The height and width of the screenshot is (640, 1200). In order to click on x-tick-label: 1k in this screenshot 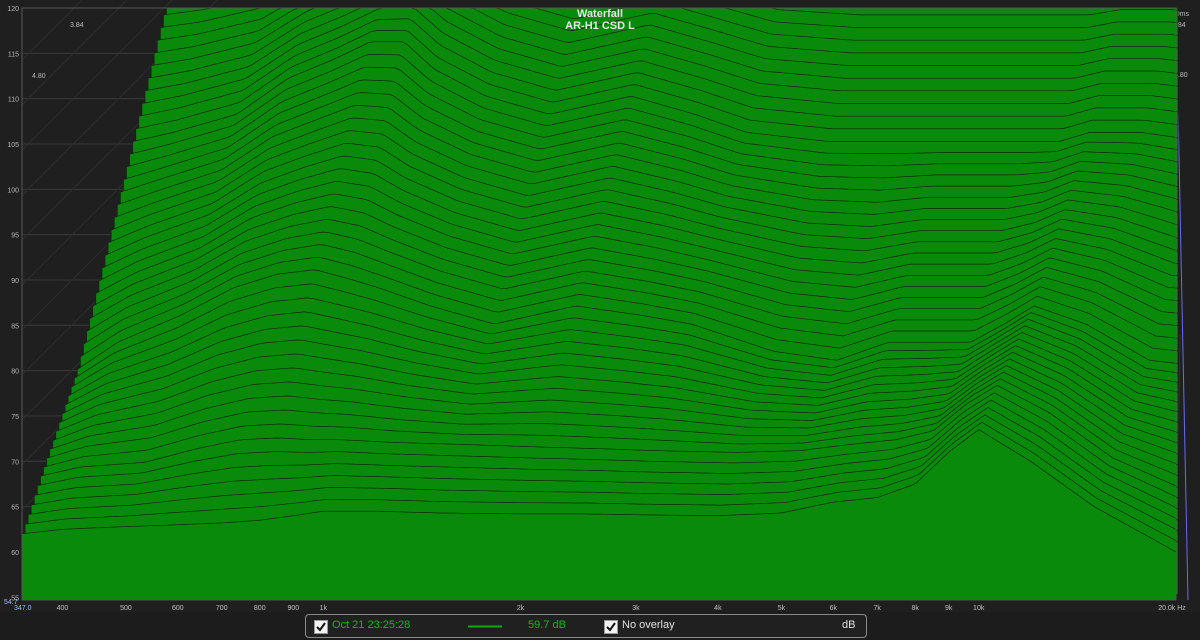, I will do `click(324, 608)`.